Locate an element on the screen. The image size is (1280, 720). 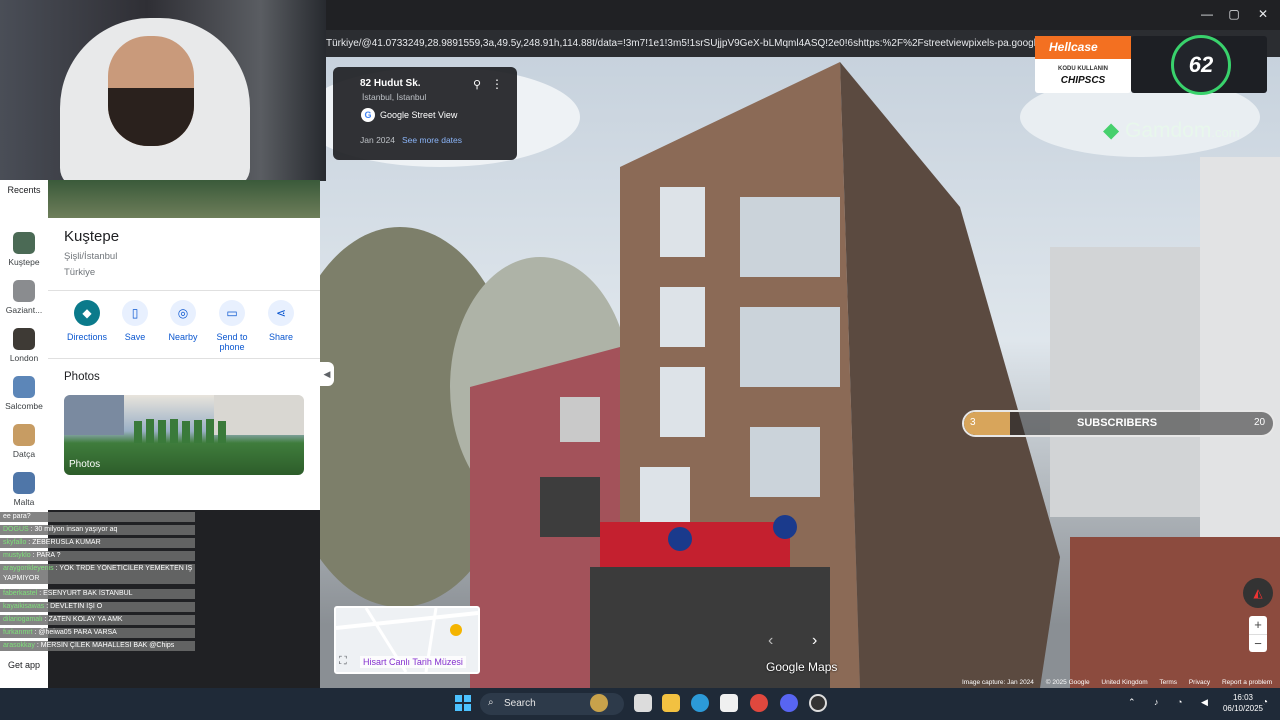
recent-label: London is located at coordinates (24, 358).